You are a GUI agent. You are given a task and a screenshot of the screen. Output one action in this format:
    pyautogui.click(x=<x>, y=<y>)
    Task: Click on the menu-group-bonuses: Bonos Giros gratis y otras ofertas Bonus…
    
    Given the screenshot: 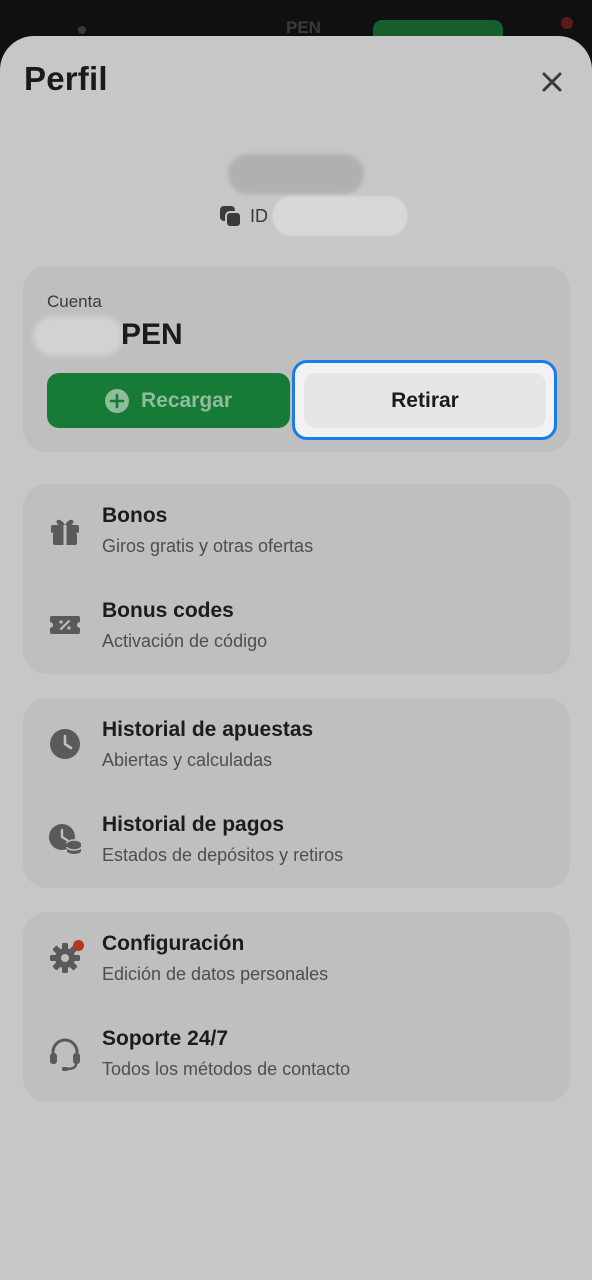 What is the action you would take?
    pyautogui.click(x=296, y=579)
    